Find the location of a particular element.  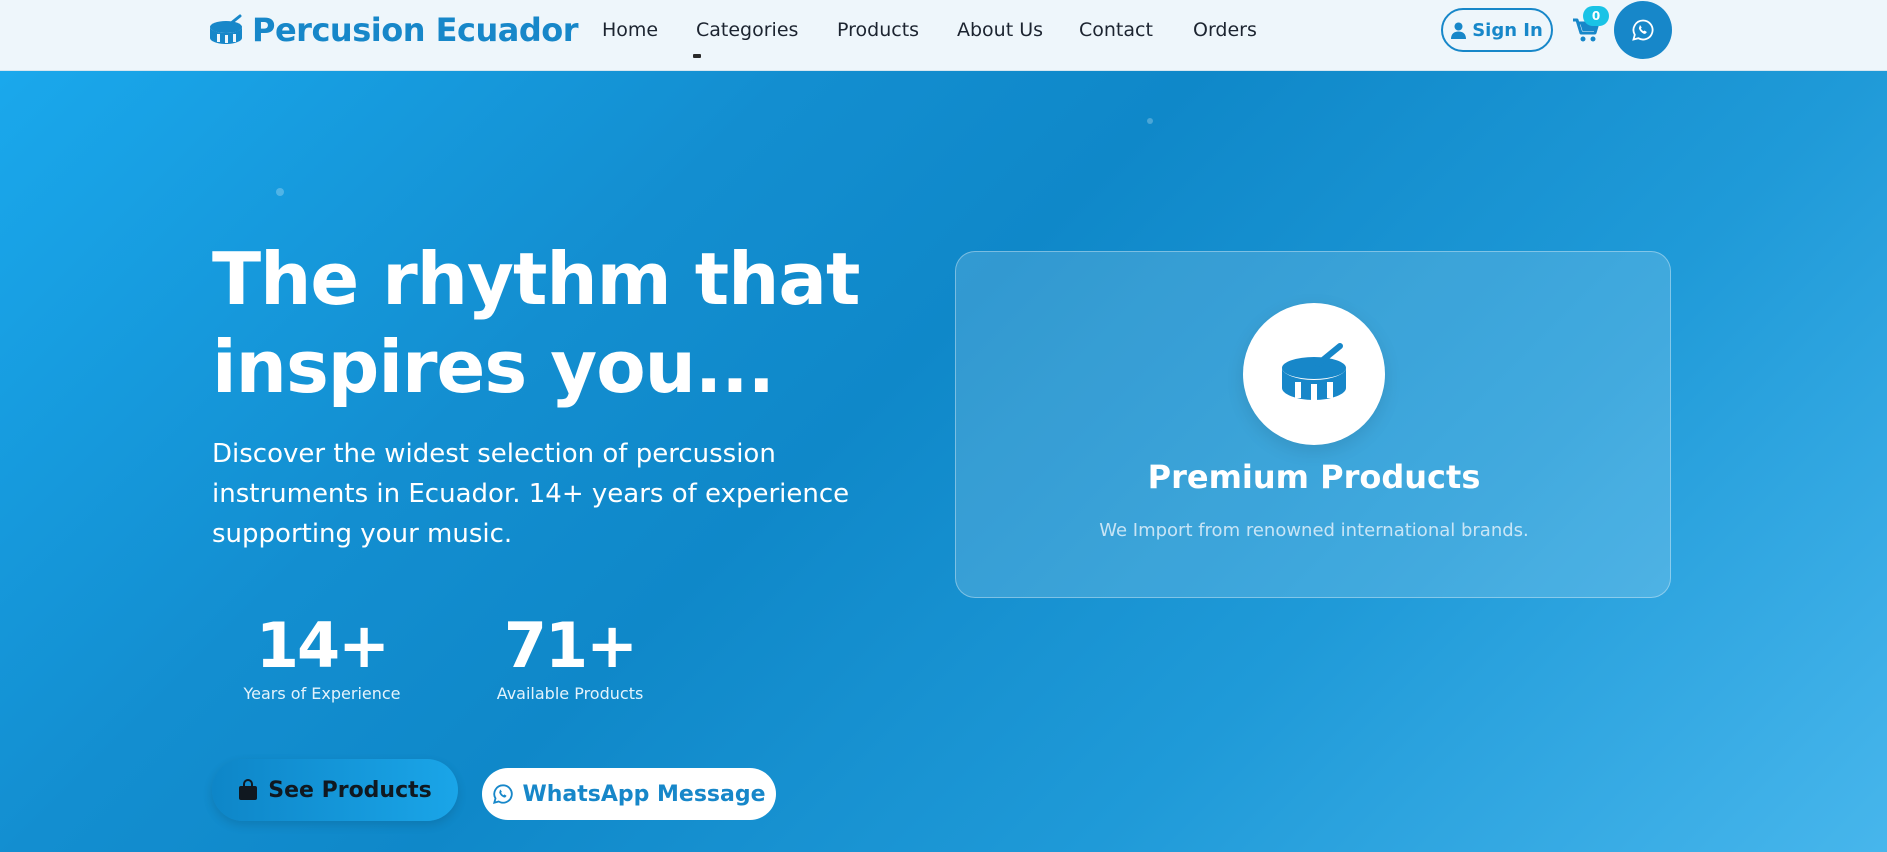

stat-products-value: 71+ is located at coordinates (570, 645).